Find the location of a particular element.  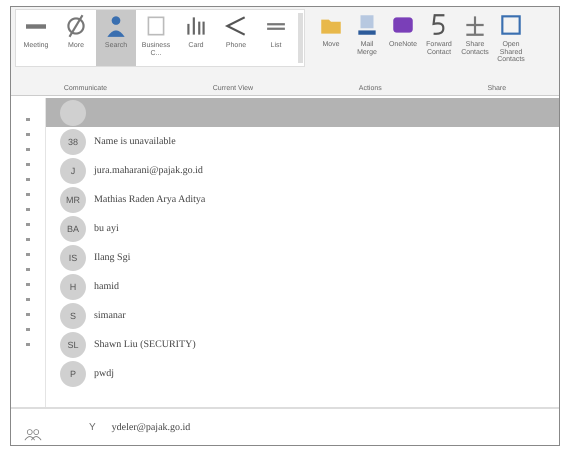

contact-name: jura.maharani@pajak.go.id is located at coordinates (148, 170).